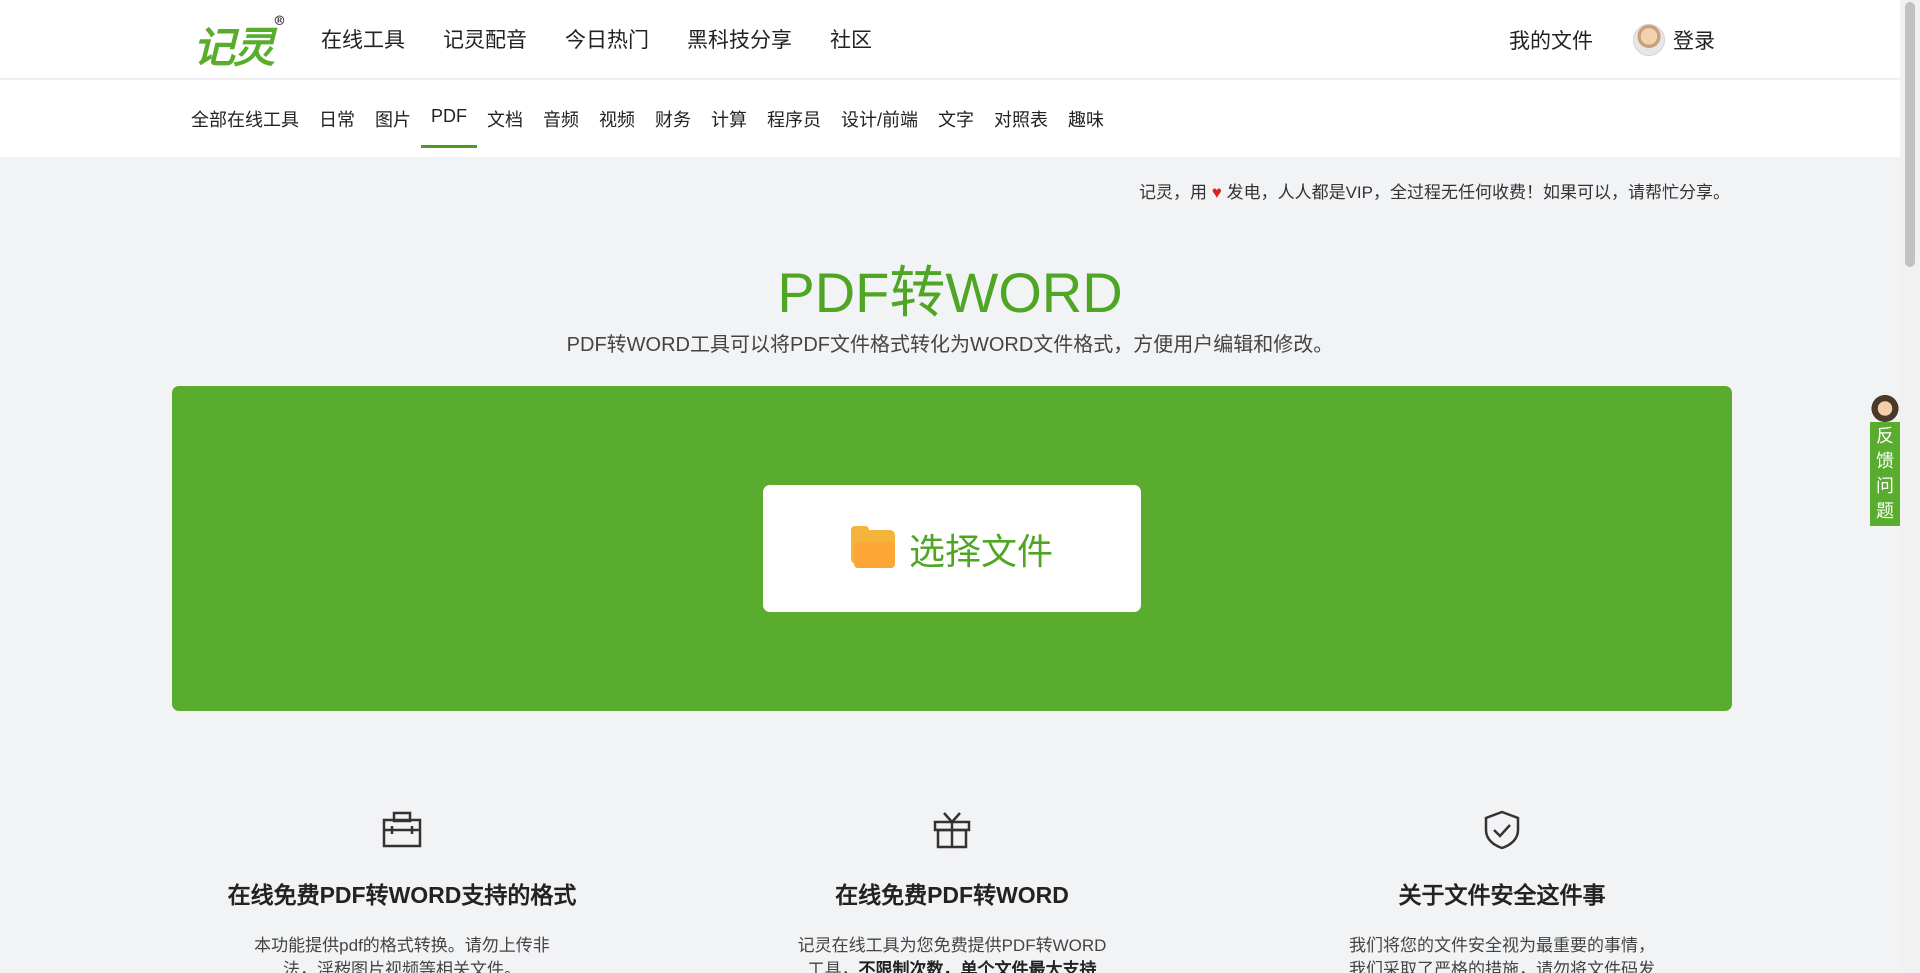 Image resolution: width=1920 pixels, height=973 pixels. What do you see at coordinates (952, 895) in the screenshot?
I see `feature-free-title: 在线免费PDF转WORD` at bounding box center [952, 895].